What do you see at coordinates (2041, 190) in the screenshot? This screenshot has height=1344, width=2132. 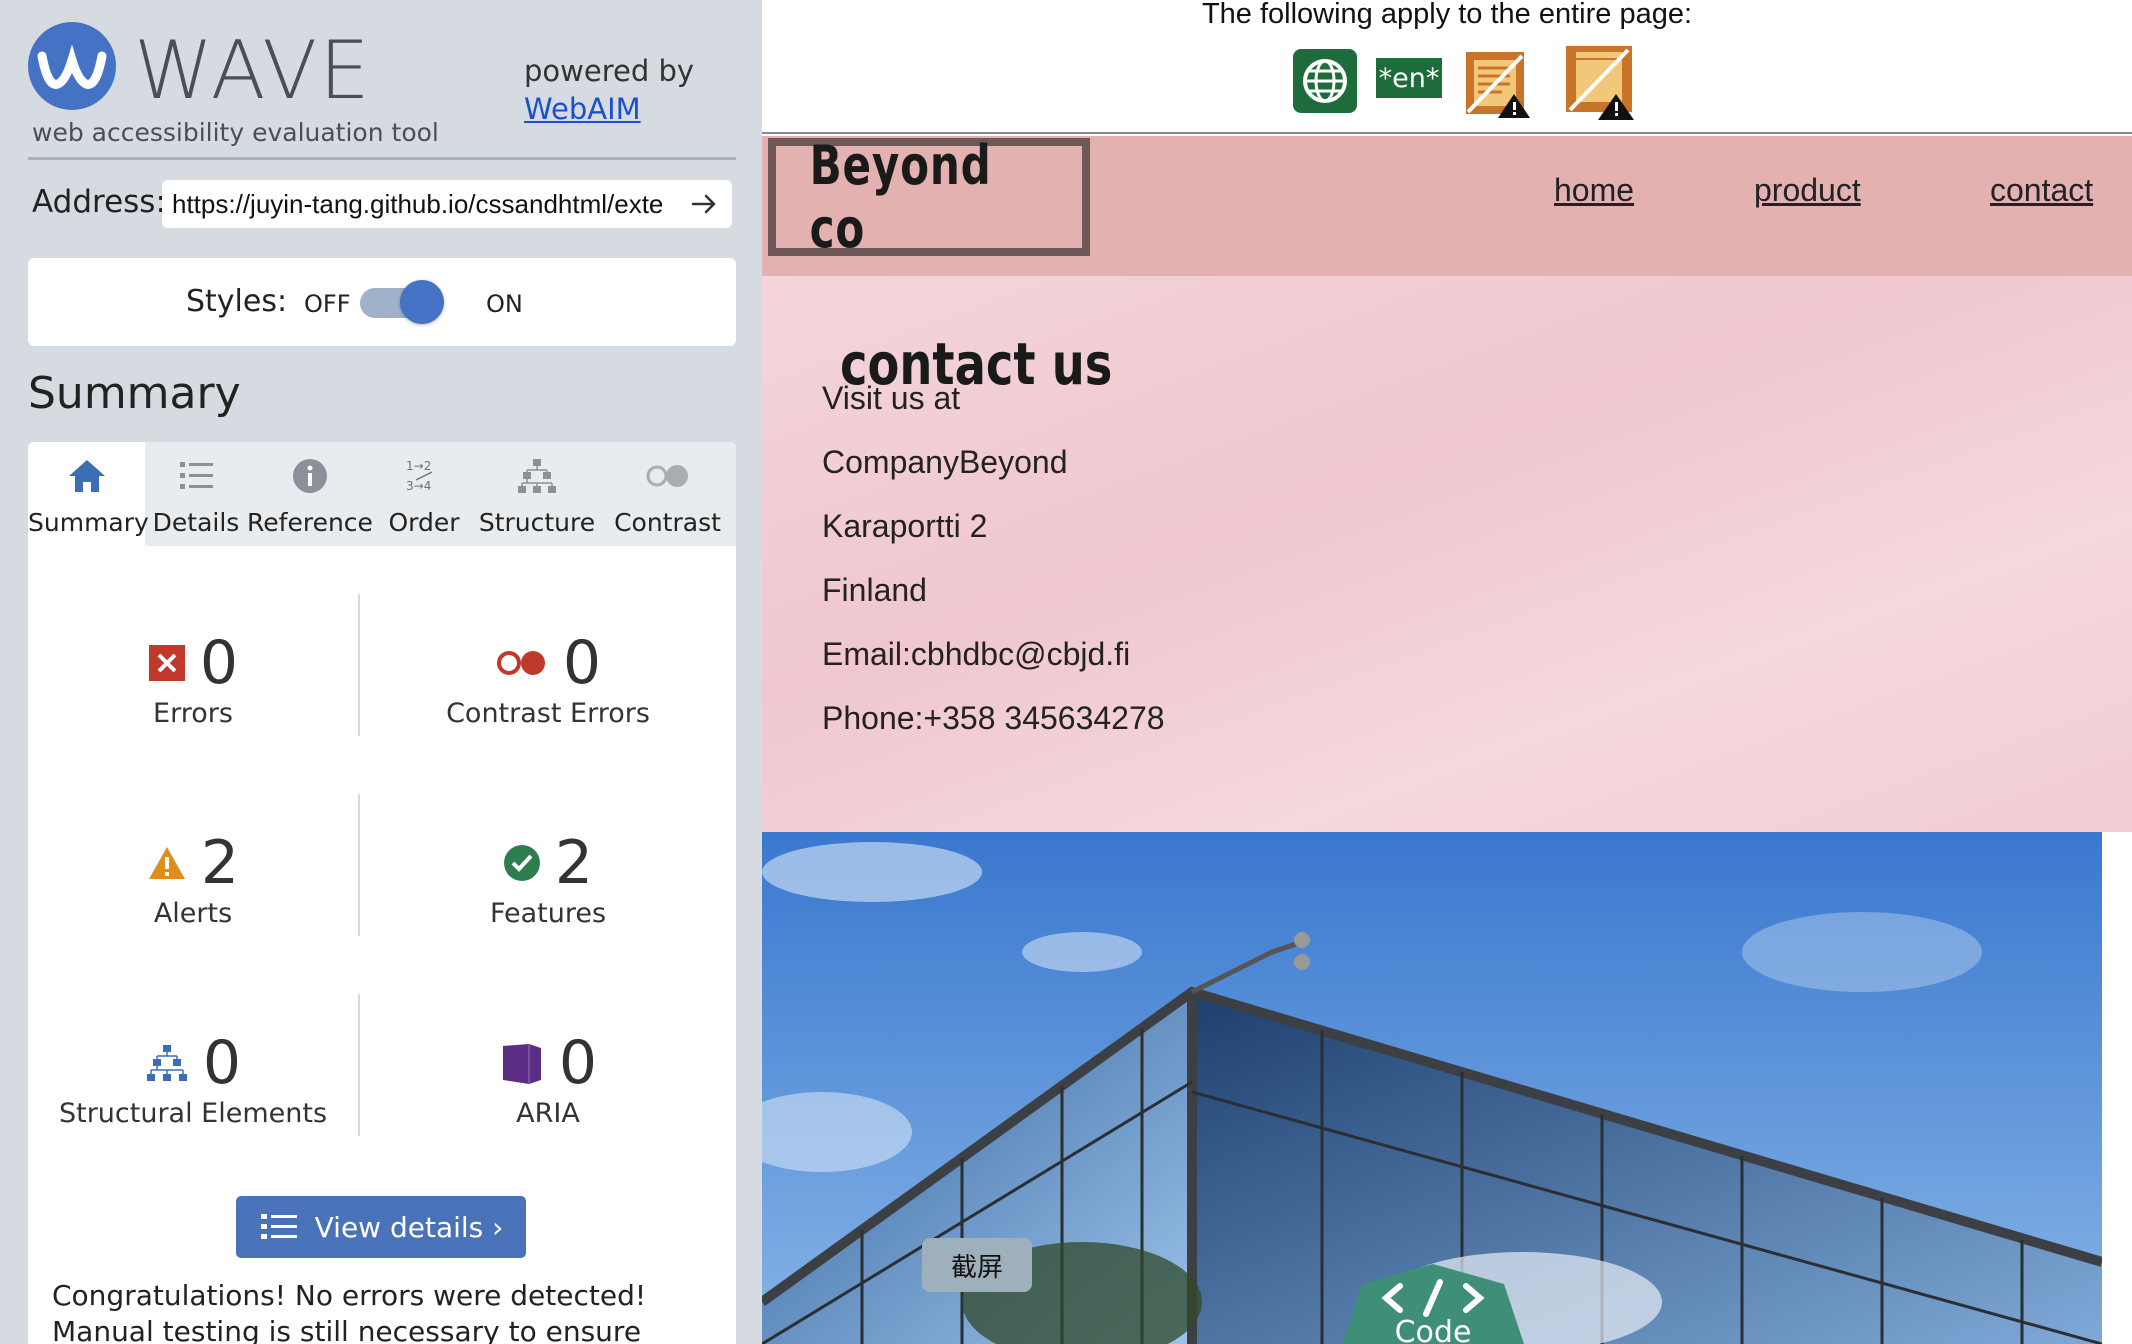 I see `nav-contact-link: contact` at bounding box center [2041, 190].